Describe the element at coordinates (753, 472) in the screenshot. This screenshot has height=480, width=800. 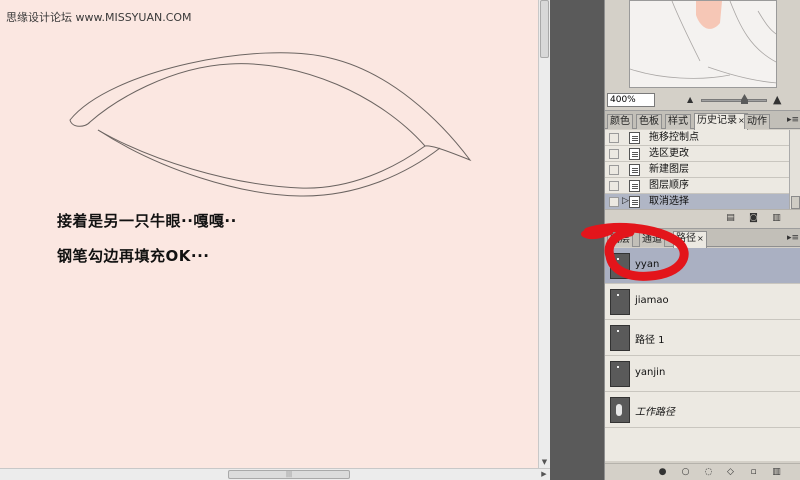
I see `new-path-icon: ▫` at that location.